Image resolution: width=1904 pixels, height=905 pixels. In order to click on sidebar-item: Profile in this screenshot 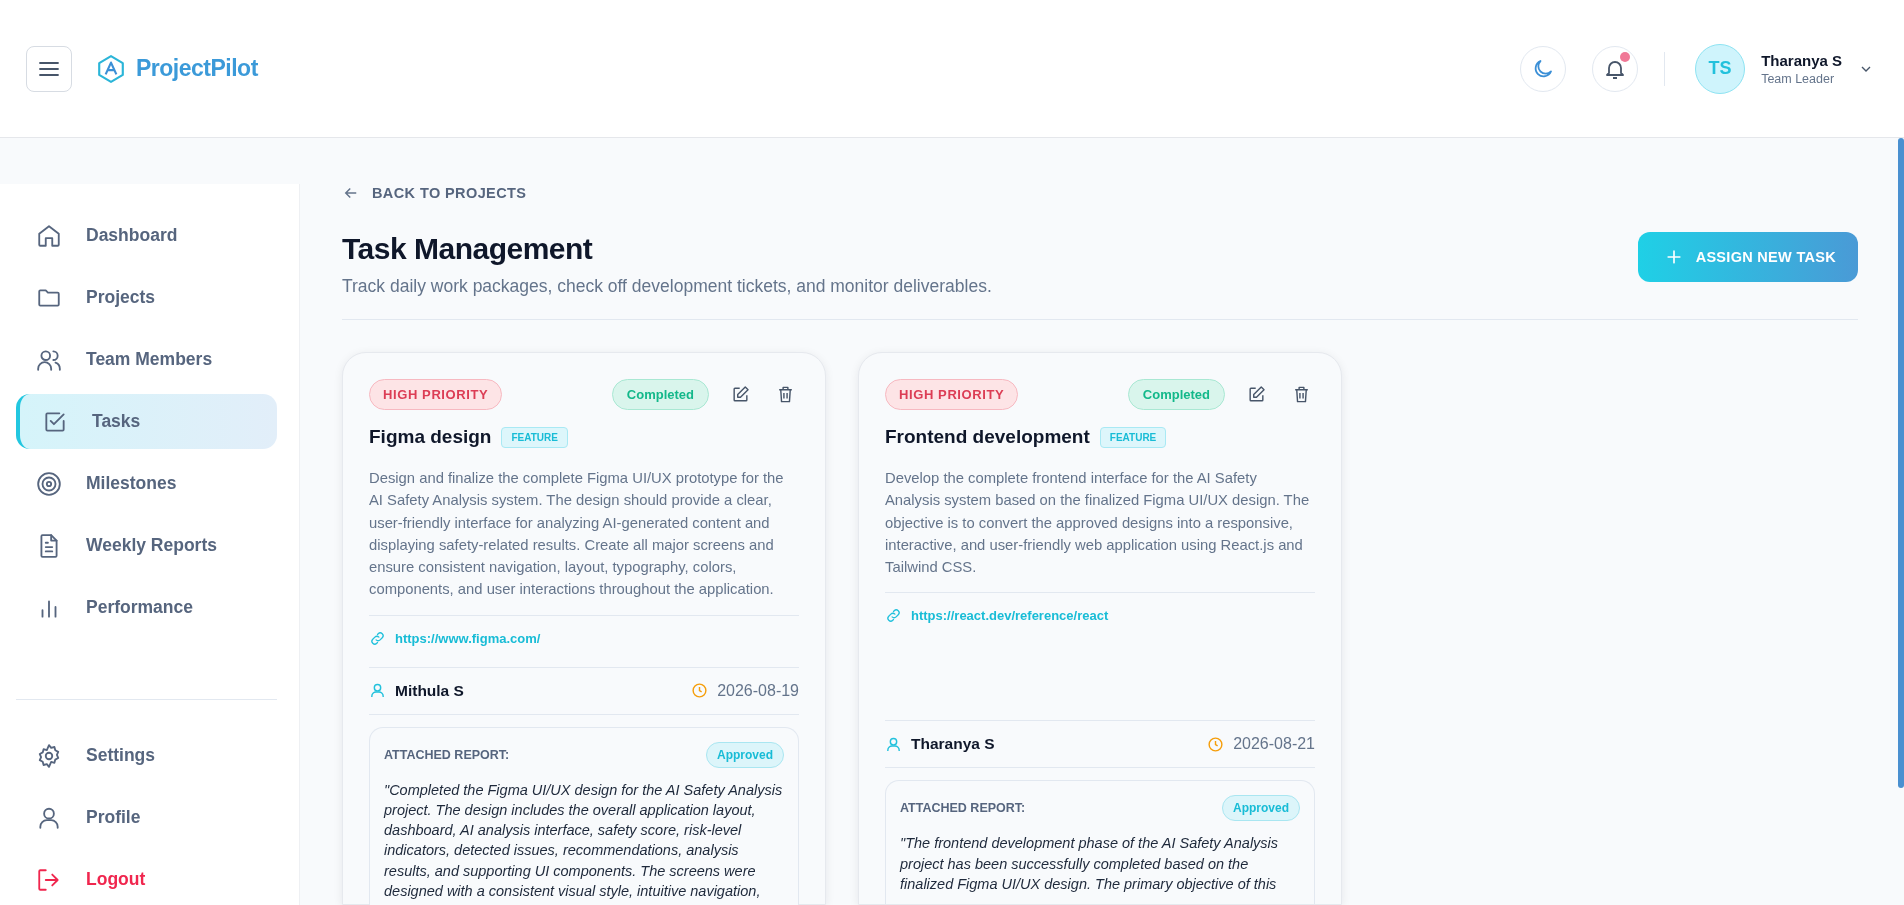, I will do `click(146, 817)`.